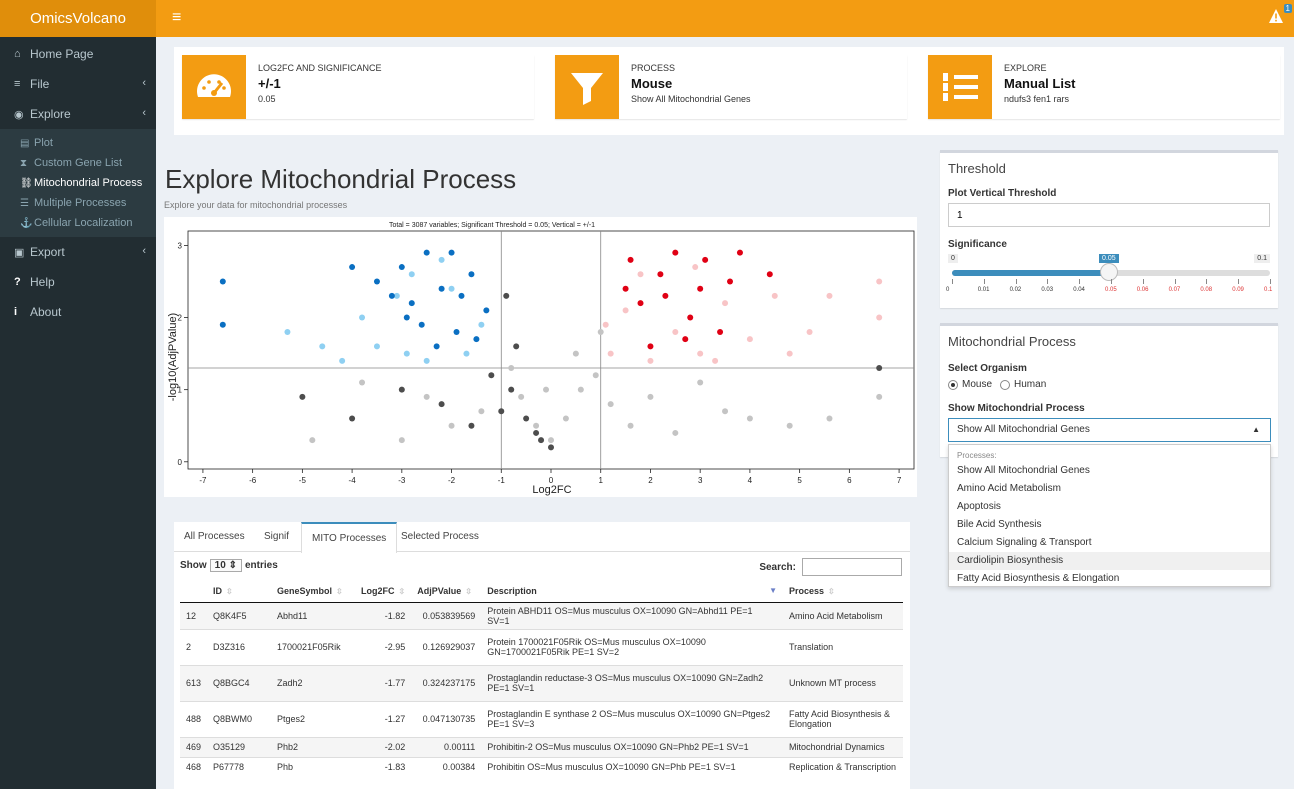  Describe the element at coordinates (383, 746) in the screenshot. I see `table-cell: -2.02` at that location.